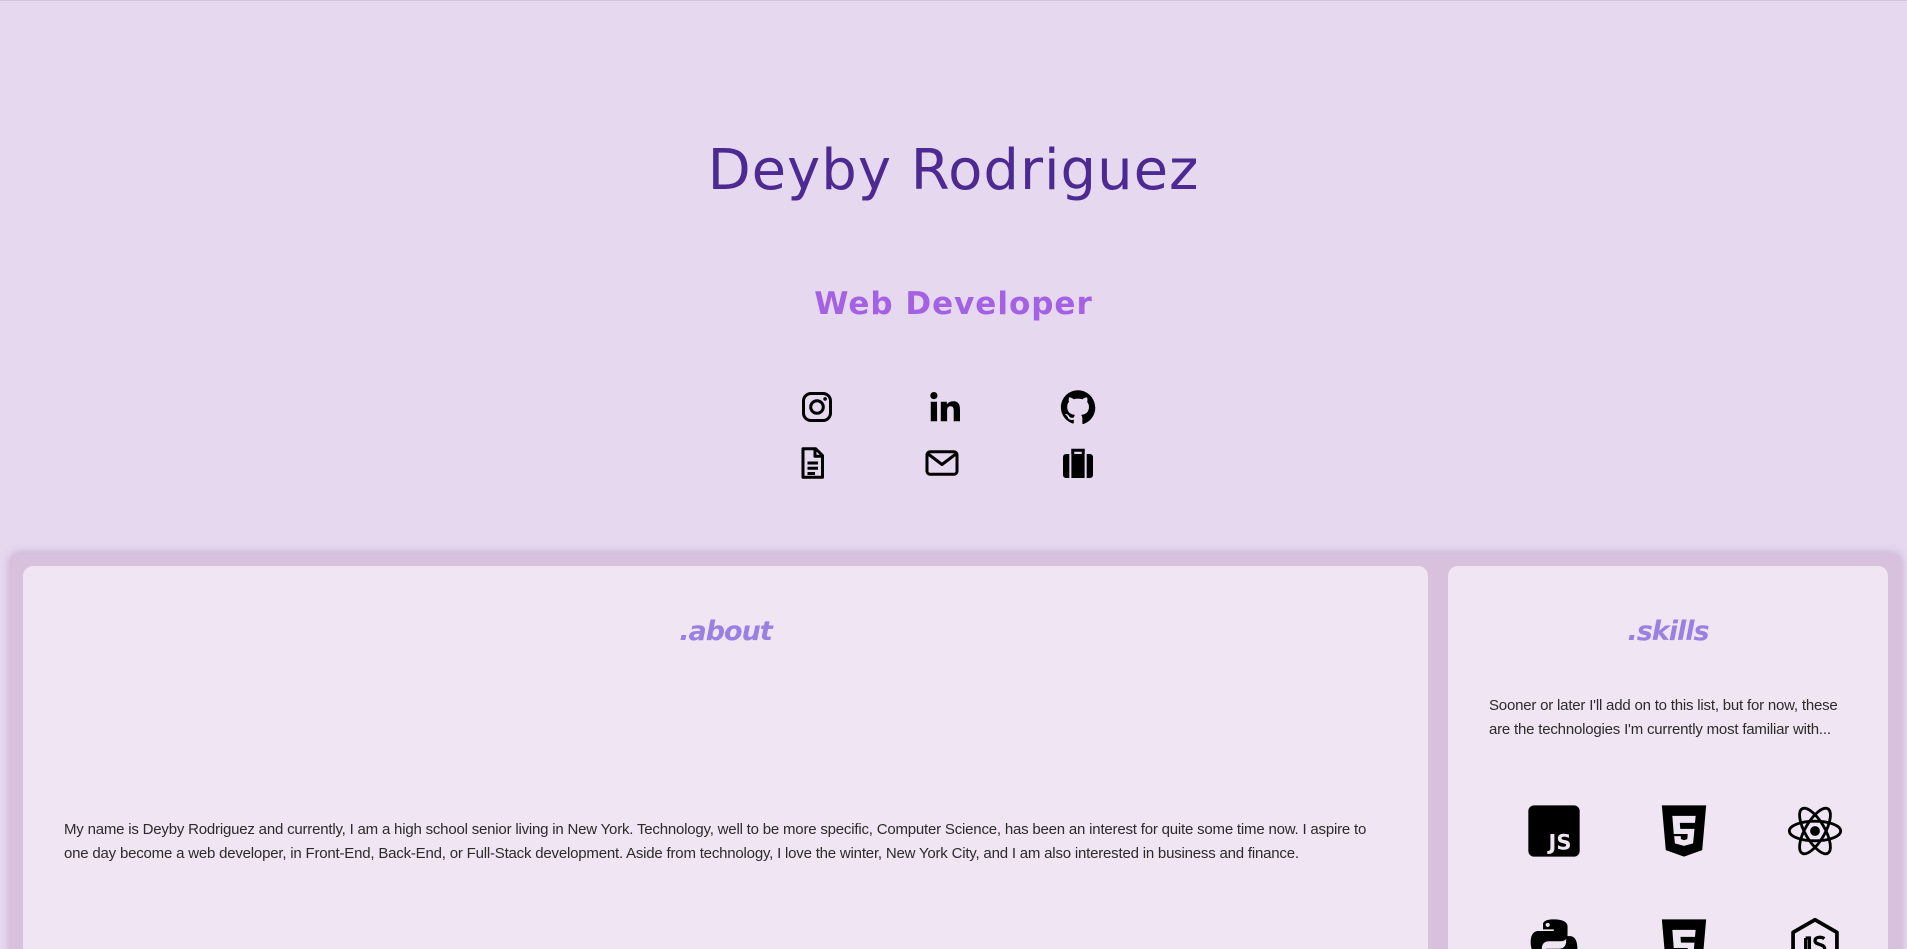  I want to click on skill-react, so click(1815, 831).